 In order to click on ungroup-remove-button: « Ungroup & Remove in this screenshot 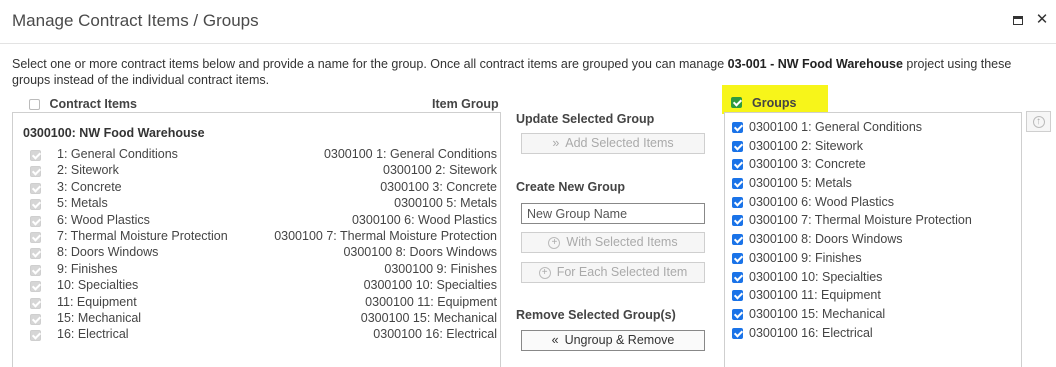, I will do `click(613, 340)`.